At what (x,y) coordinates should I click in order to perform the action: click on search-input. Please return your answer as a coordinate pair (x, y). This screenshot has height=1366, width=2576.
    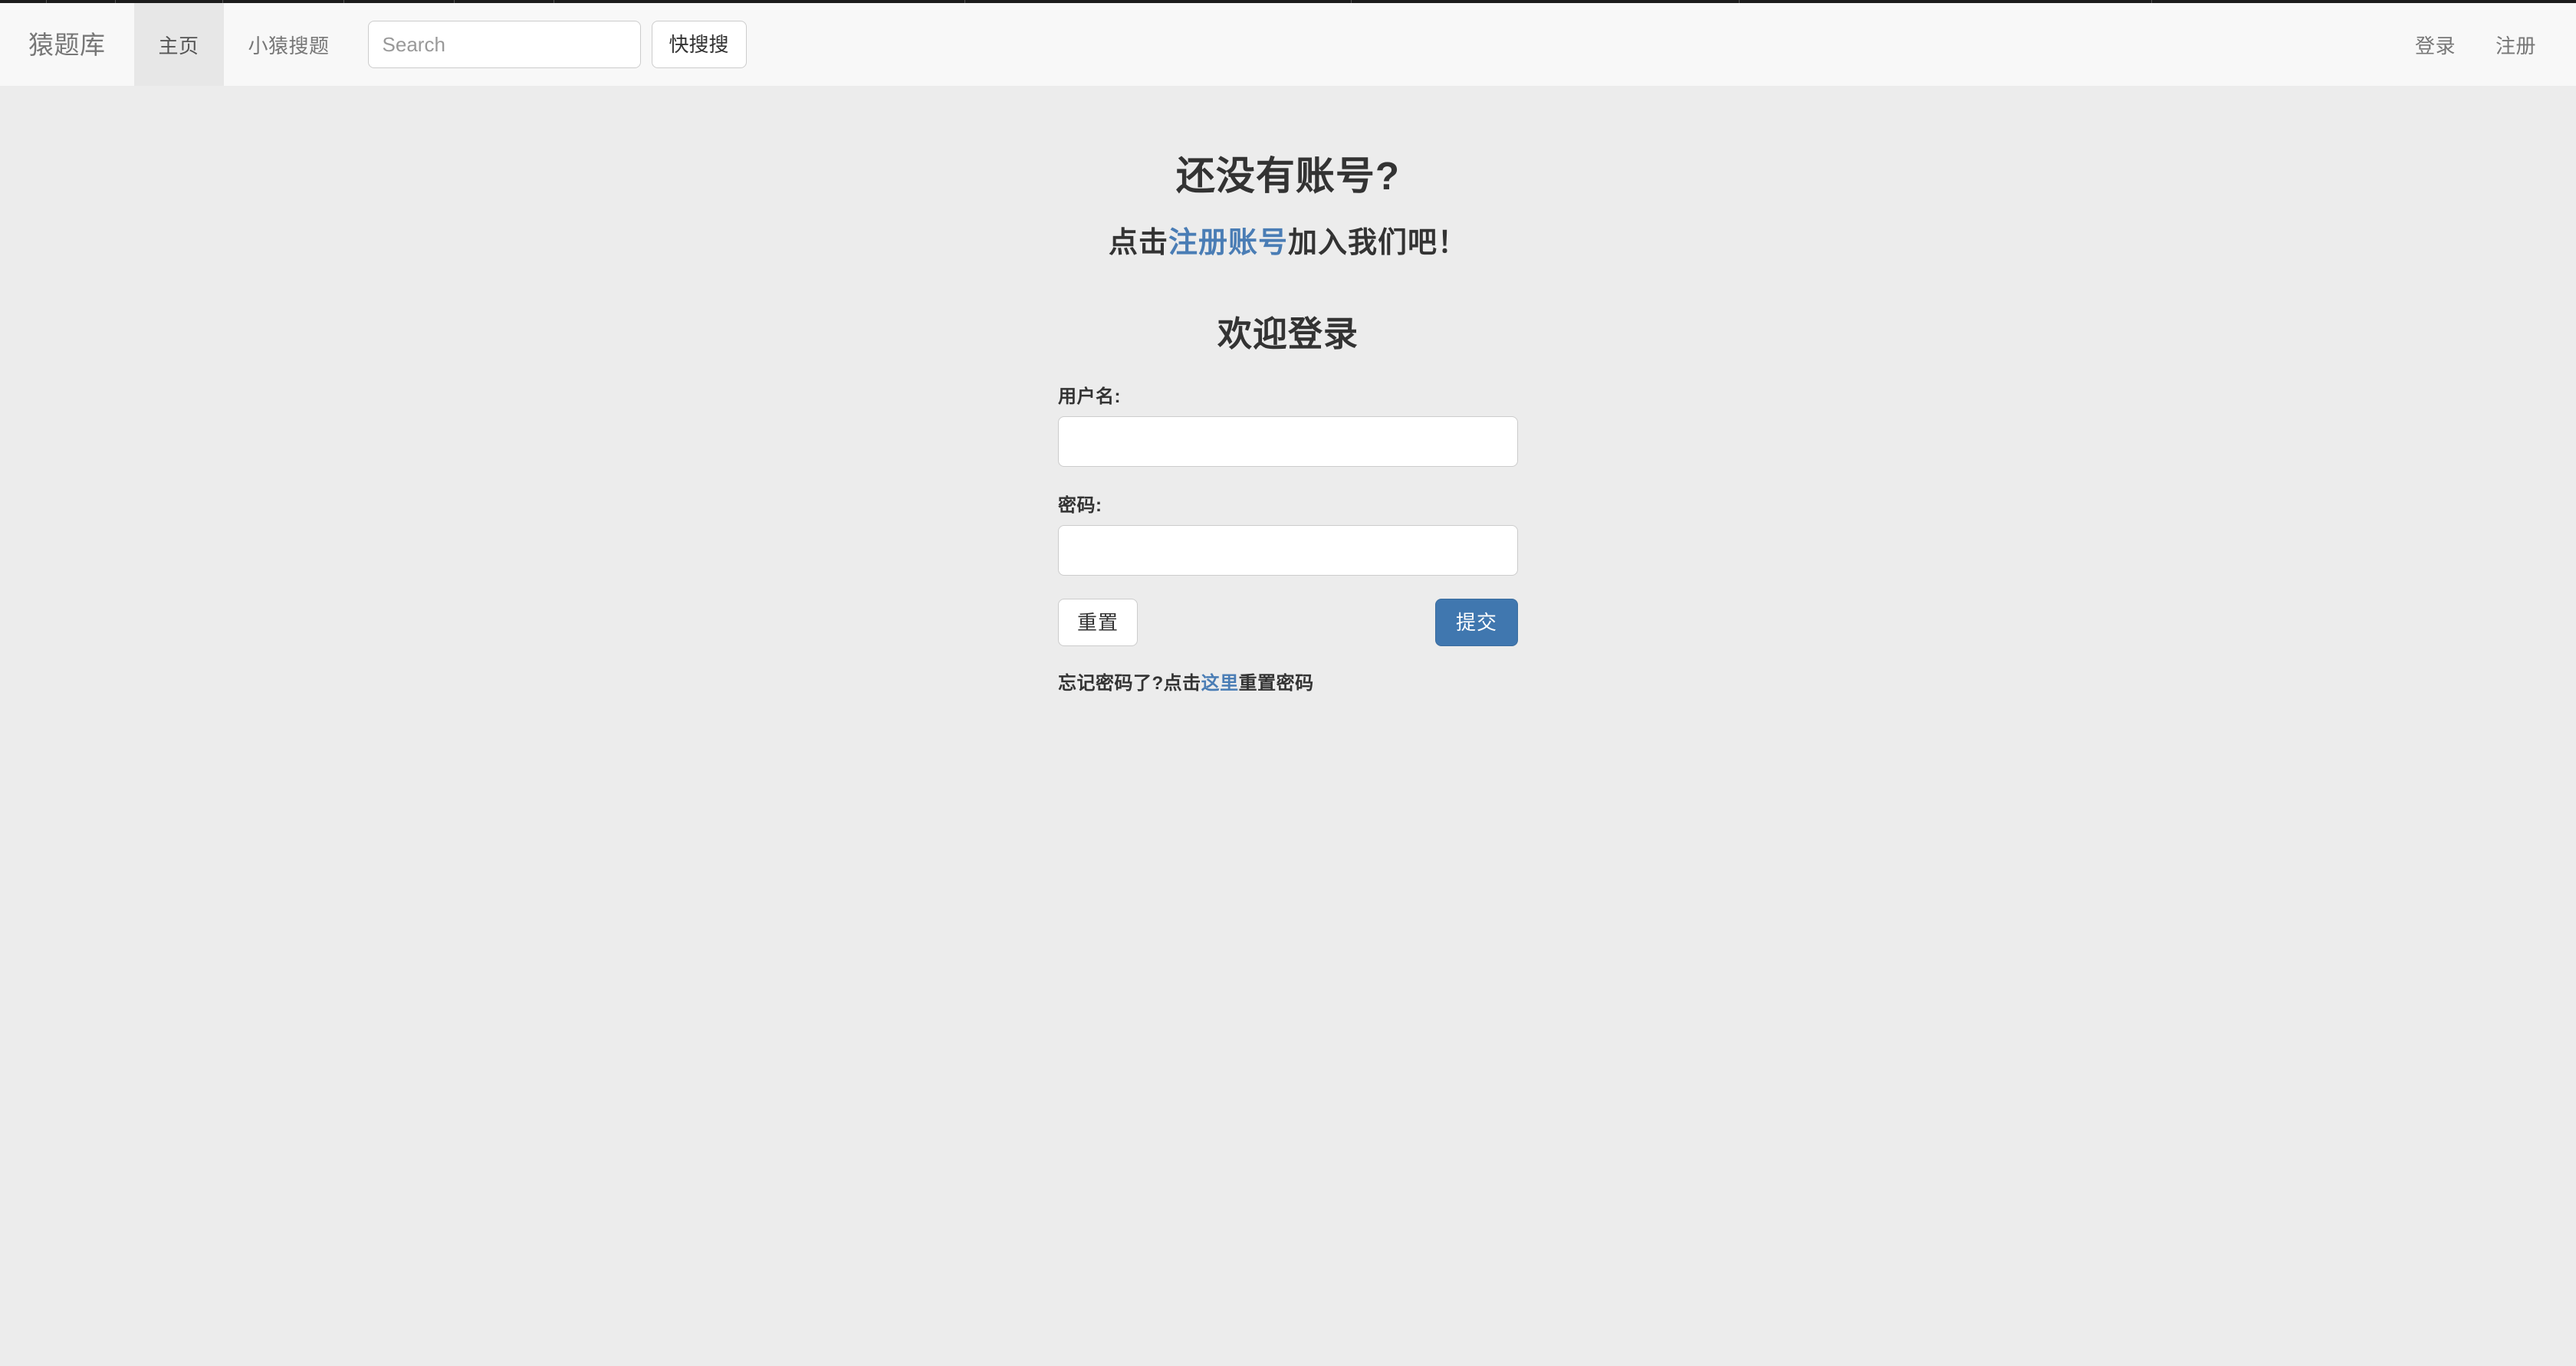
    Looking at the image, I should click on (504, 44).